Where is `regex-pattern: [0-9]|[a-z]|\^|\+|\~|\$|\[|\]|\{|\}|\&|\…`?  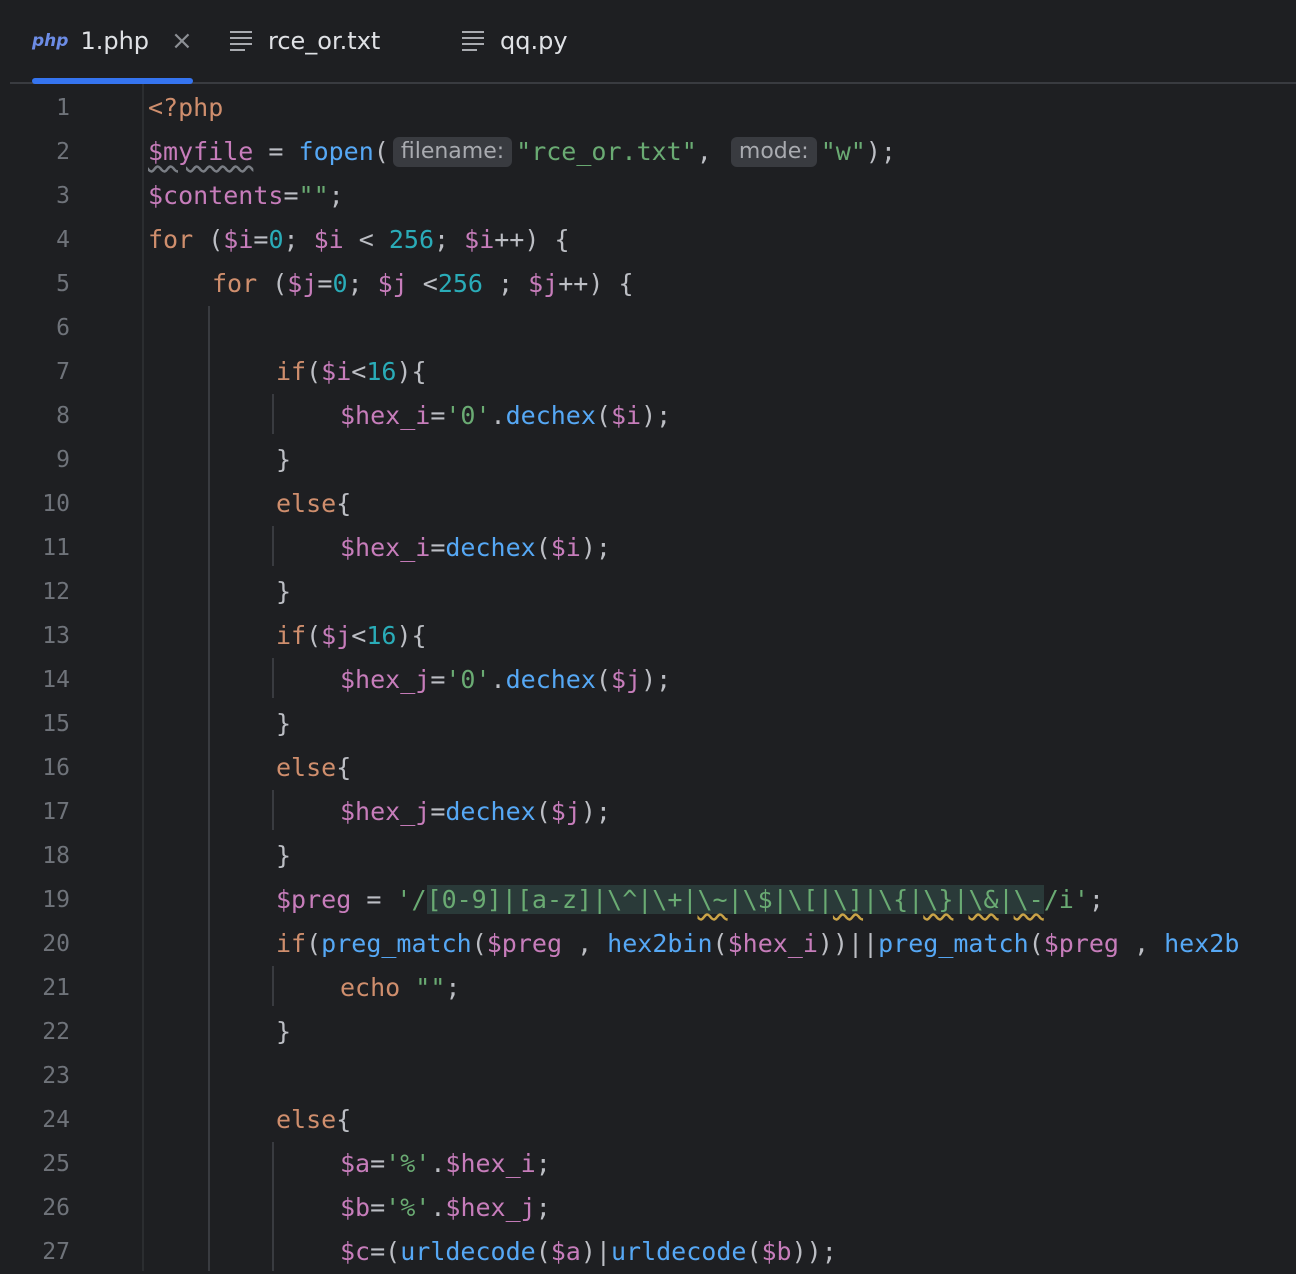 regex-pattern: [0-9]|[a-z]|\^|\+|\~|\$|\[|\]|\{|\}|\&|\… is located at coordinates (735, 899).